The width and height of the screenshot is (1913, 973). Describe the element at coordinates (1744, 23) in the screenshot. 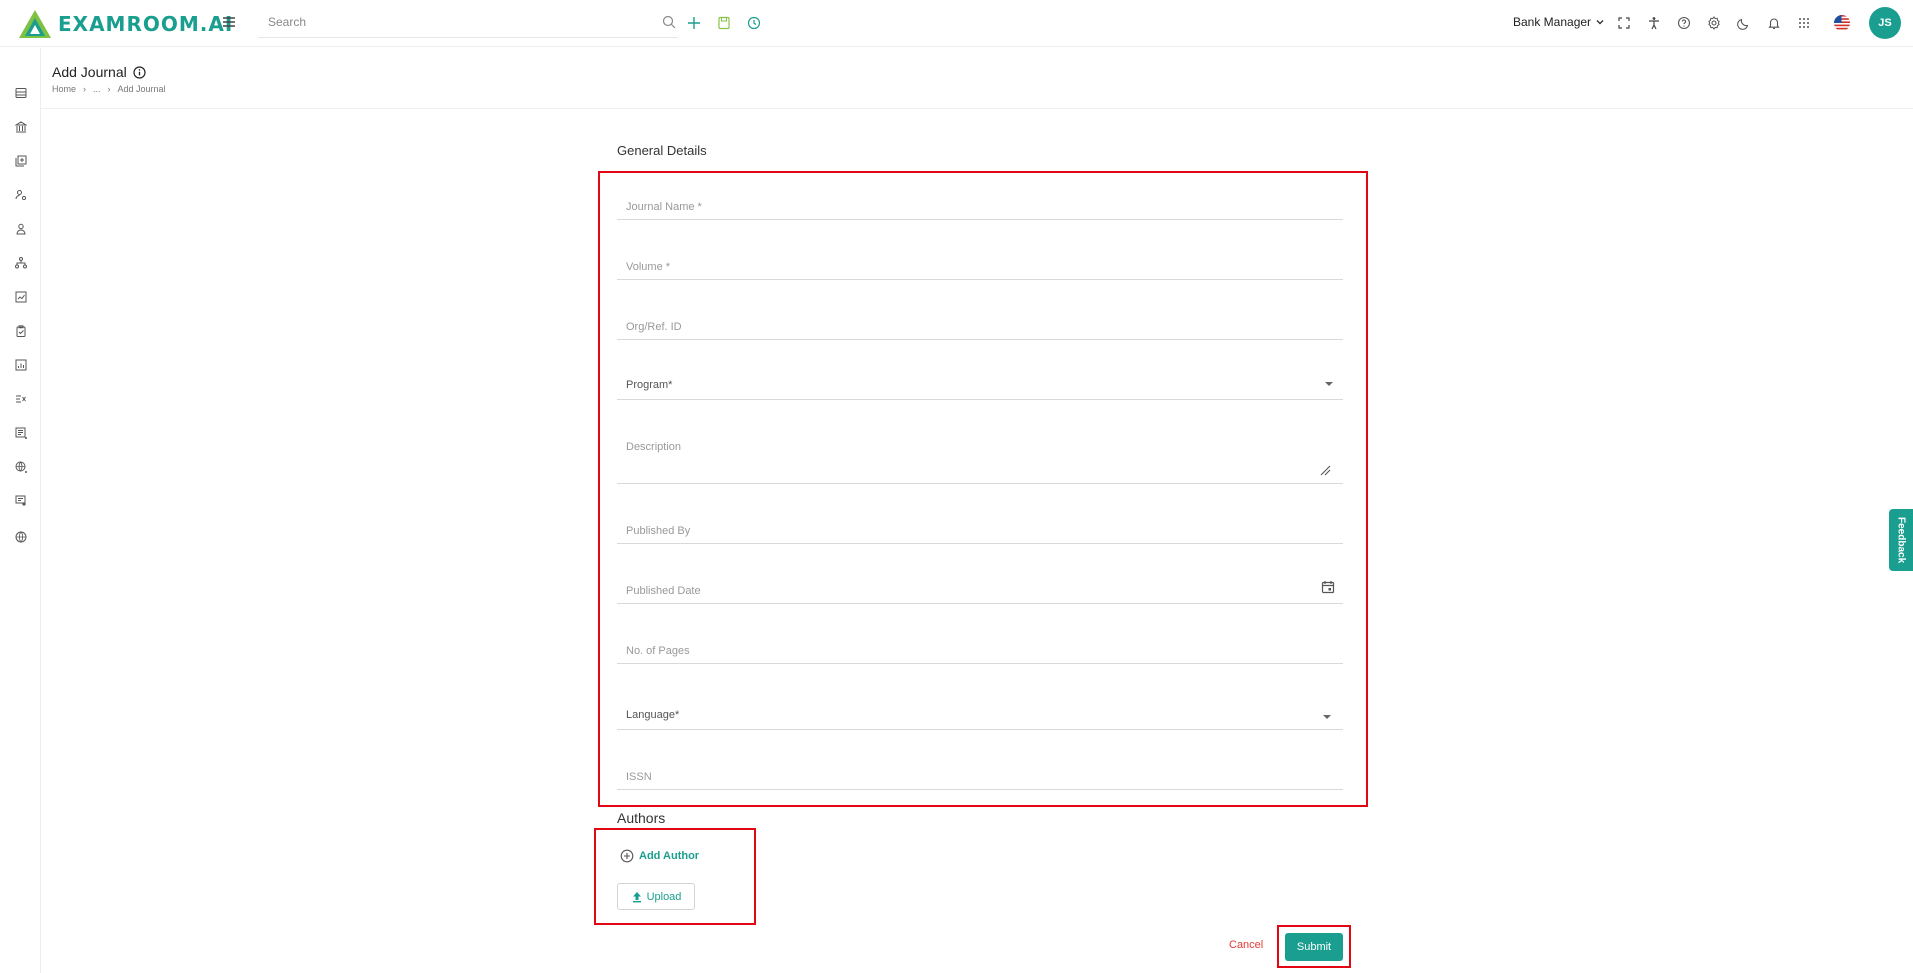

I see `dark-mode-icon` at that location.